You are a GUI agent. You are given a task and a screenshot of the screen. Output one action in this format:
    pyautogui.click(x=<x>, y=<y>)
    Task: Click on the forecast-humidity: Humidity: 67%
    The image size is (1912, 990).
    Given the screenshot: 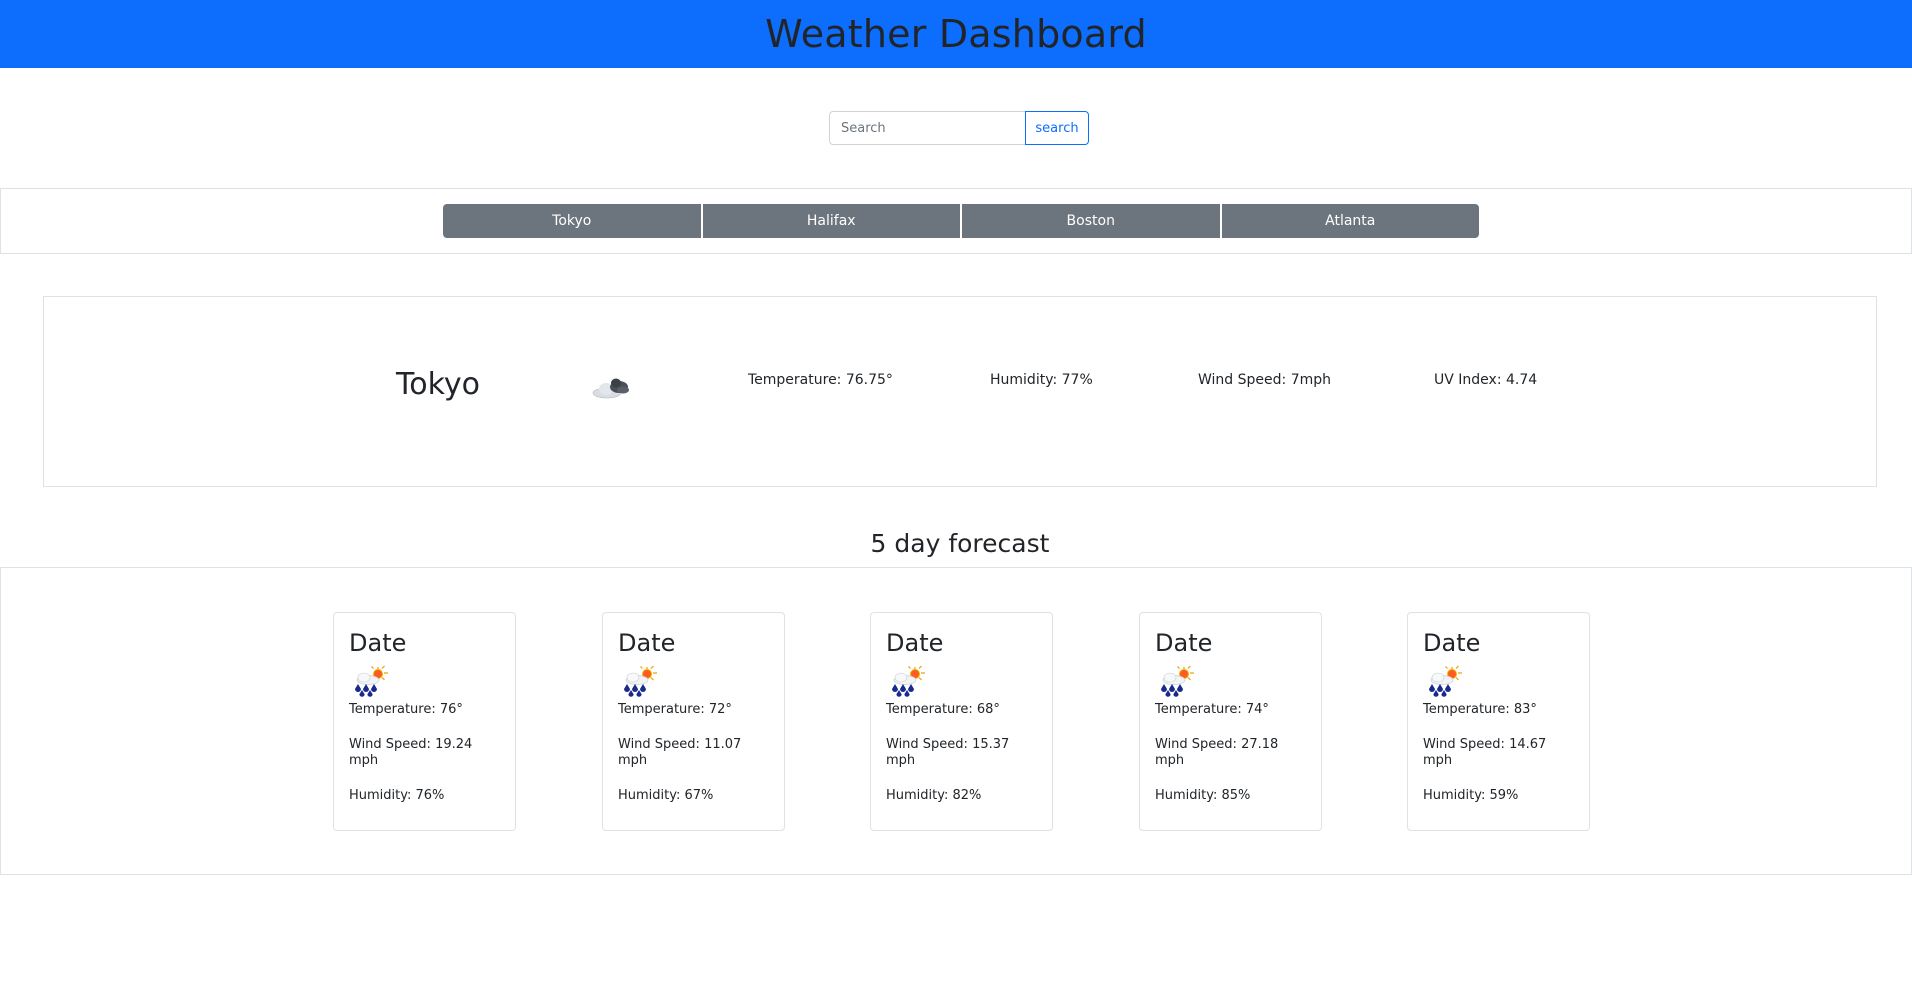 What is the action you would take?
    pyautogui.click(x=666, y=795)
    